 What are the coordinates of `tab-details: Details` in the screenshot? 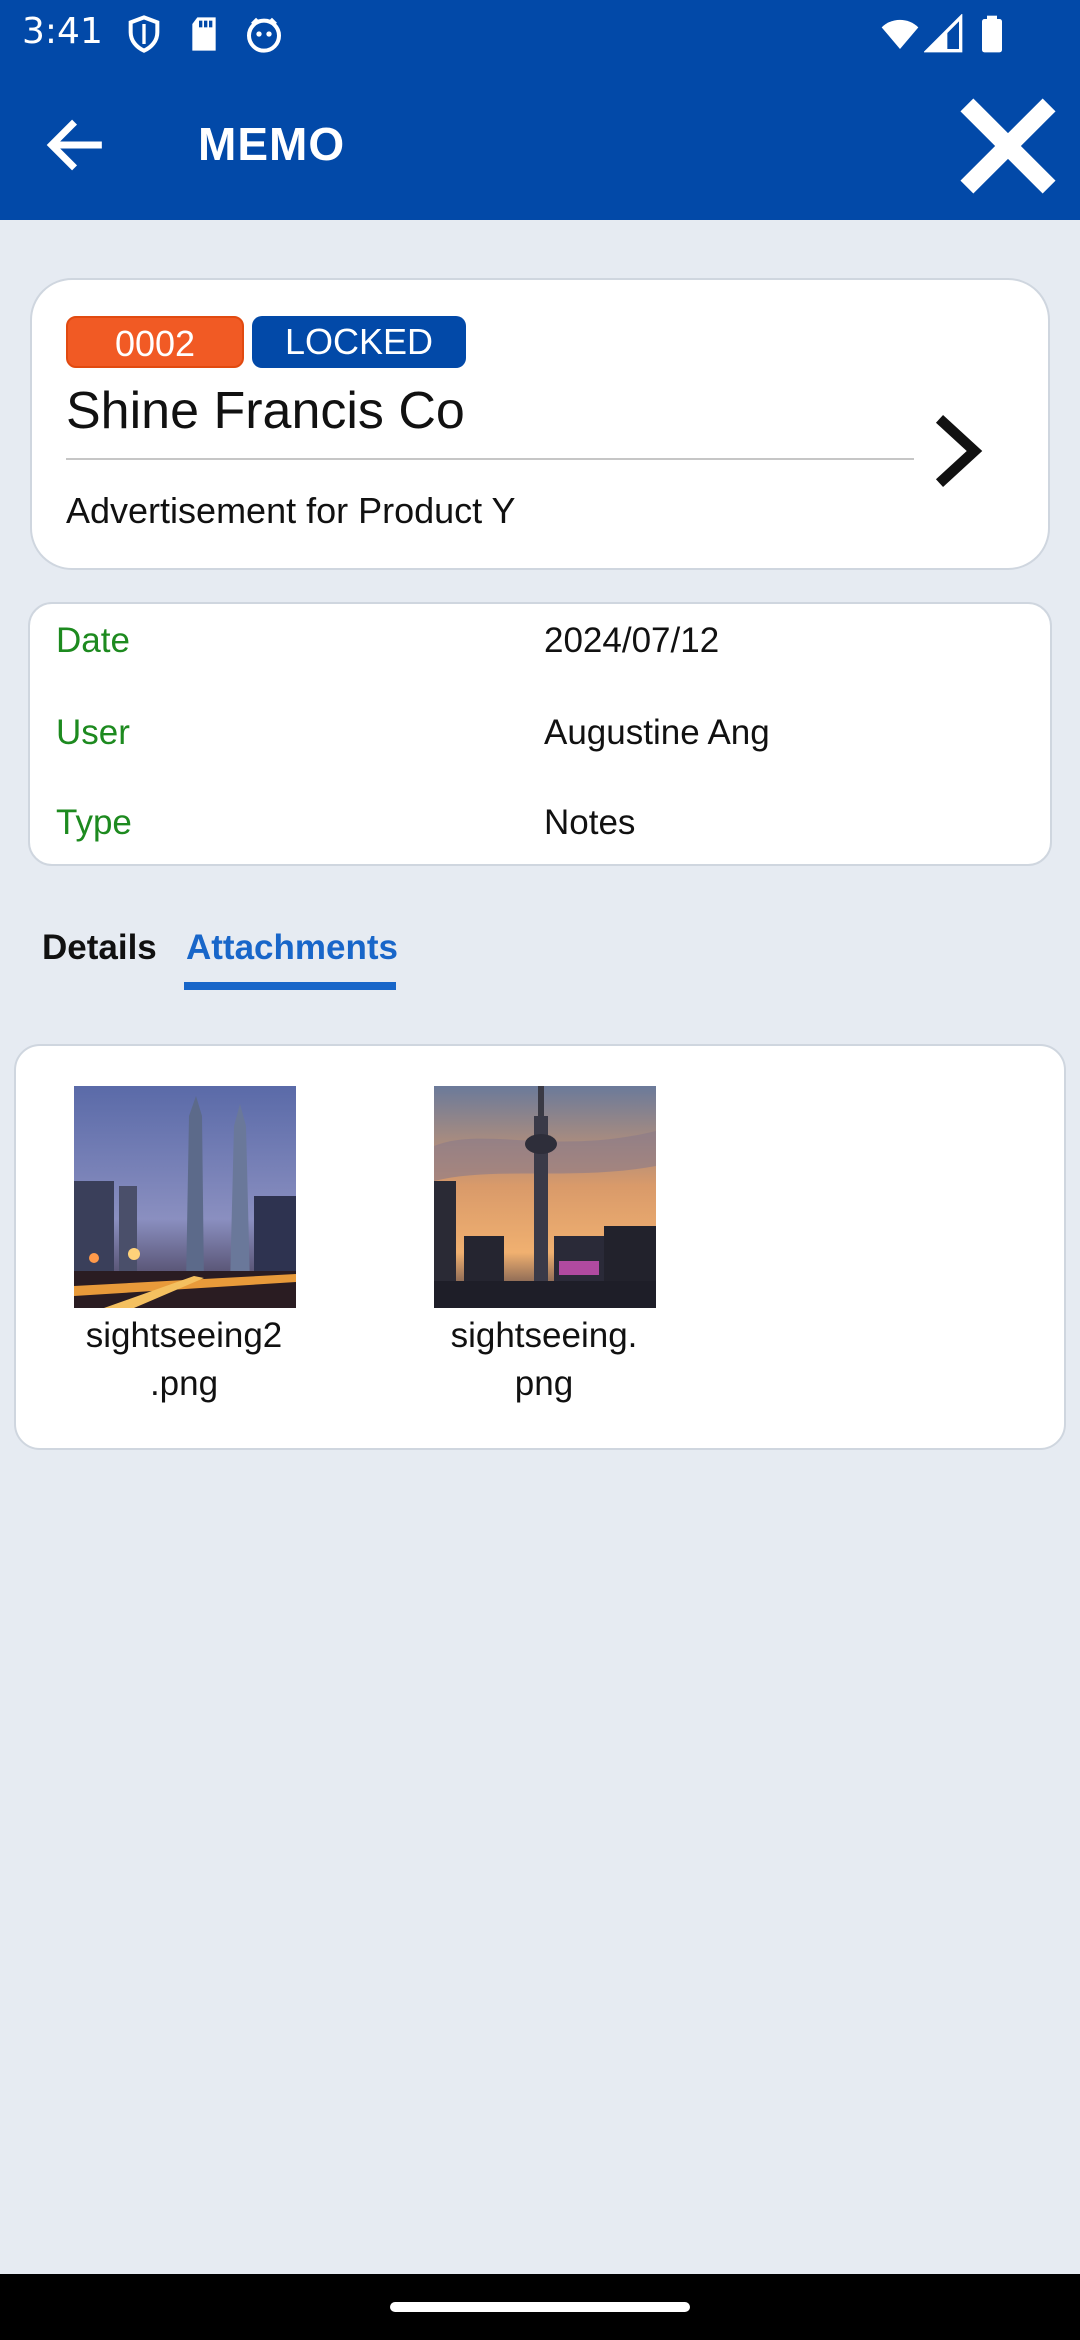 It's located at (99, 948).